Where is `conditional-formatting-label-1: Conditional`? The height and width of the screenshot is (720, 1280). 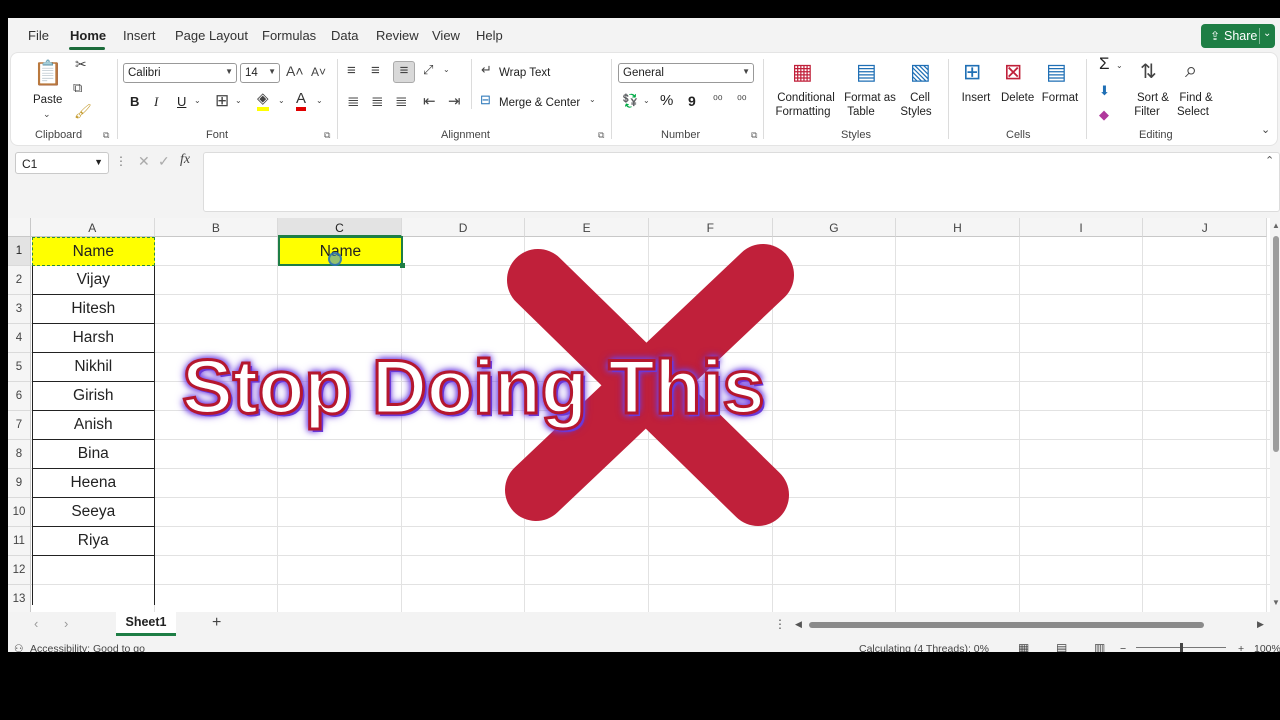 conditional-formatting-label-1: Conditional is located at coordinates (806, 98).